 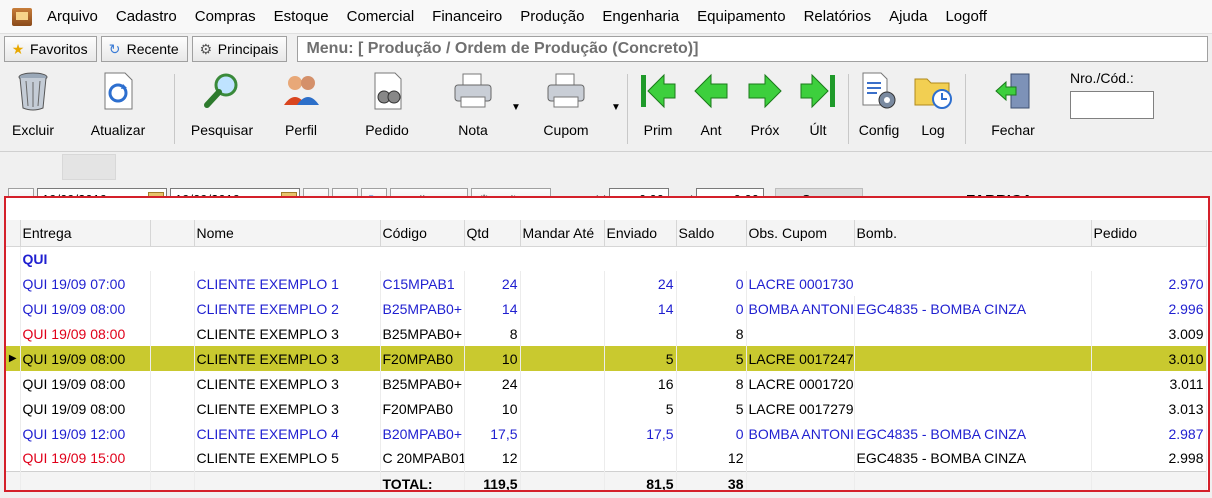 I want to click on principais-button: ⚙ Principais, so click(x=239, y=49).